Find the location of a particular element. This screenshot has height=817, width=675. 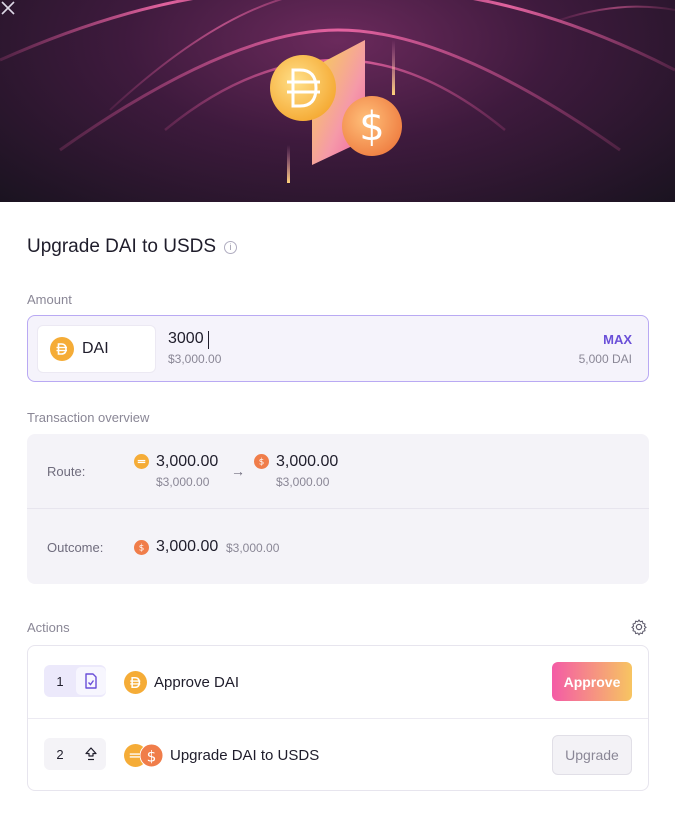

token-symbol: DAI is located at coordinates (95, 348).